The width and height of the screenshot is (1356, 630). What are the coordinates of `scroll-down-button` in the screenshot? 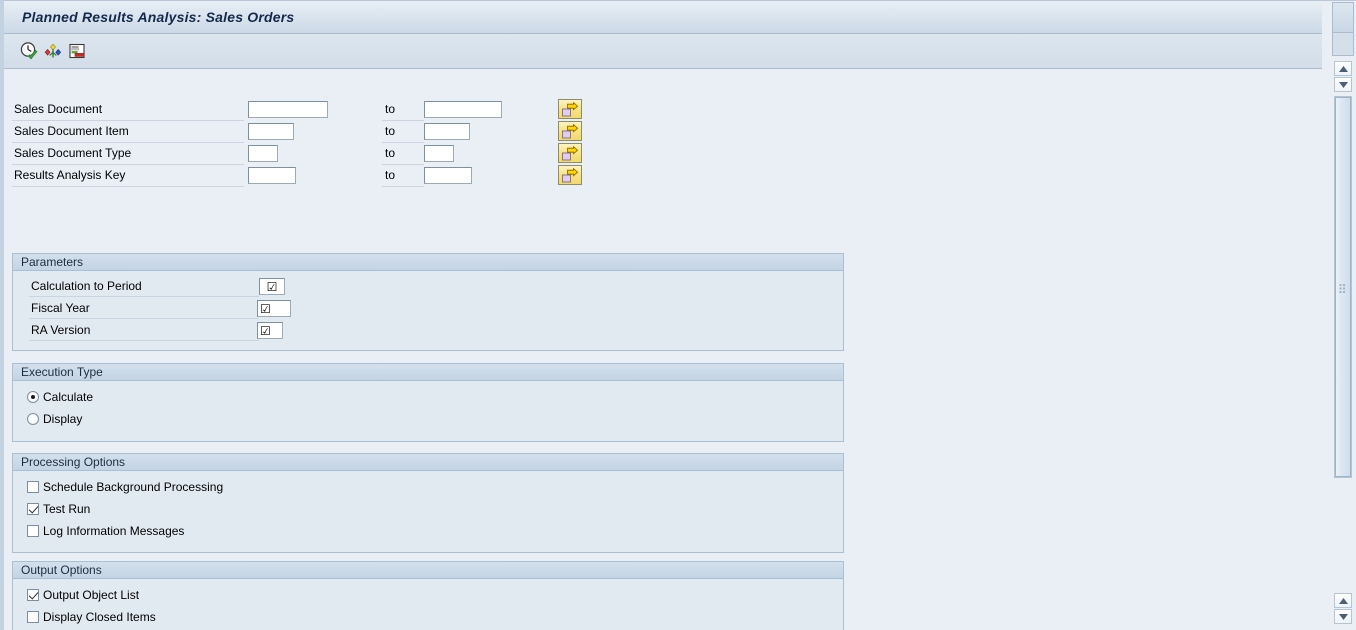 It's located at (1343, 84).